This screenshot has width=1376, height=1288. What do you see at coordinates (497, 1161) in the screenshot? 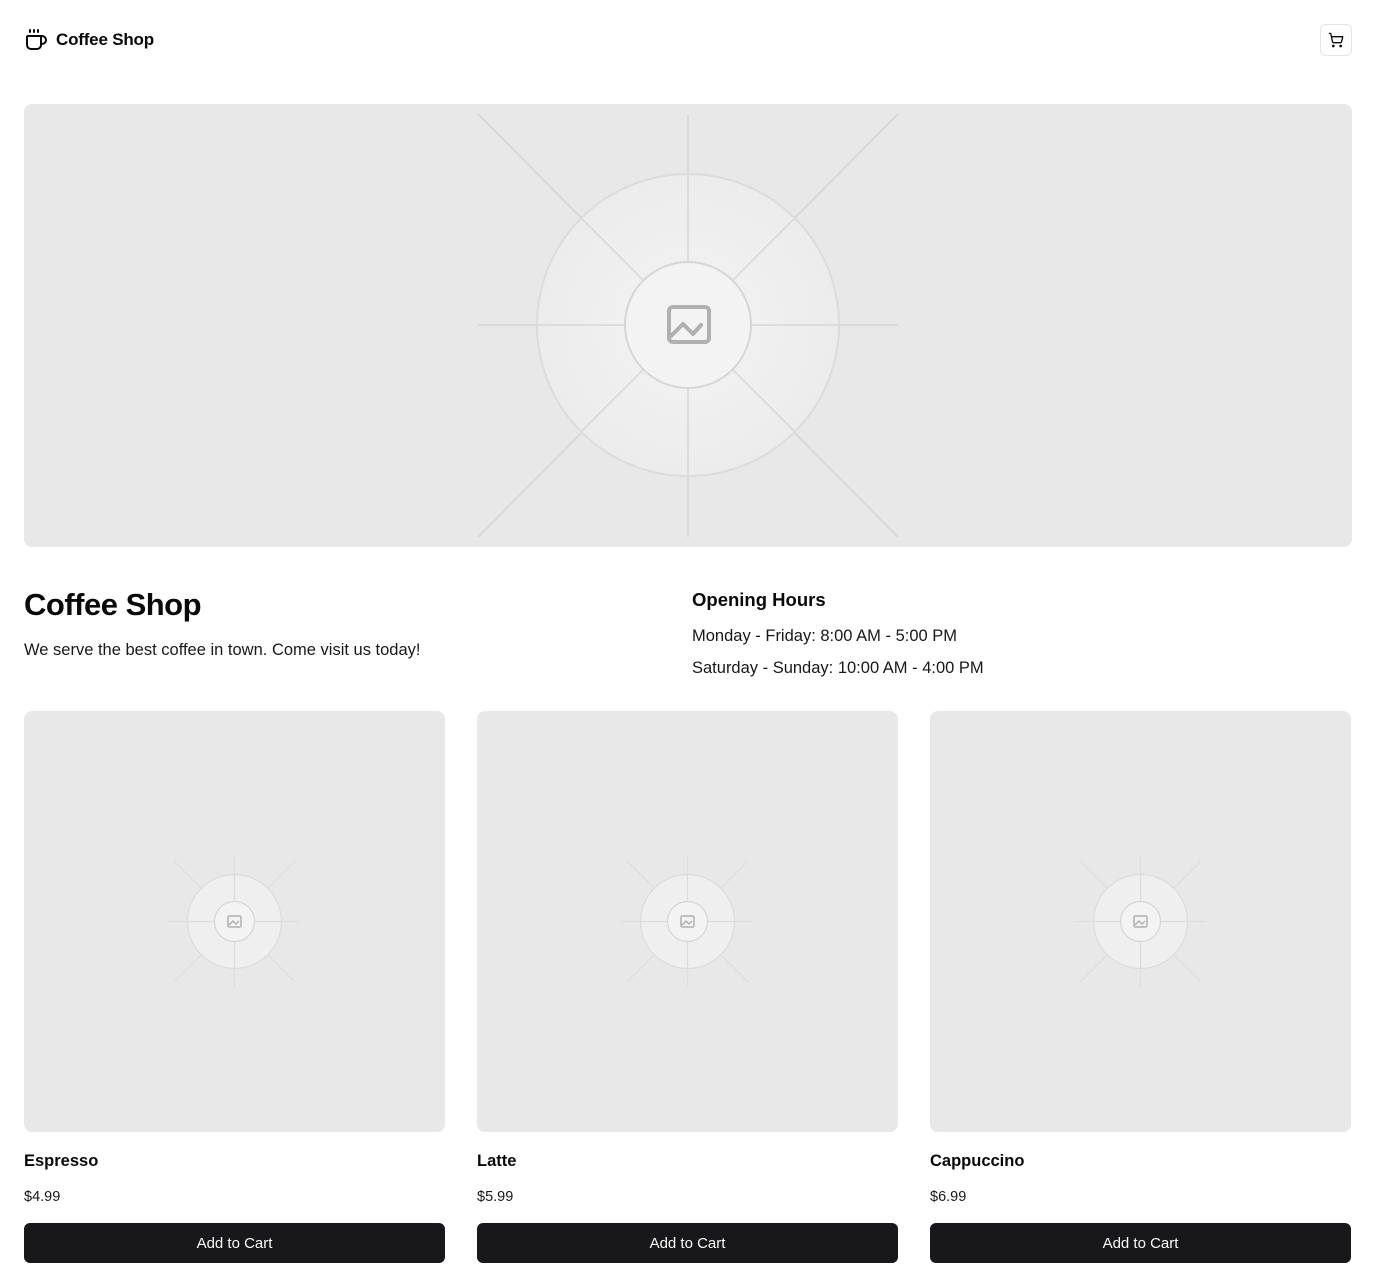
I see `product-name: Latte` at bounding box center [497, 1161].